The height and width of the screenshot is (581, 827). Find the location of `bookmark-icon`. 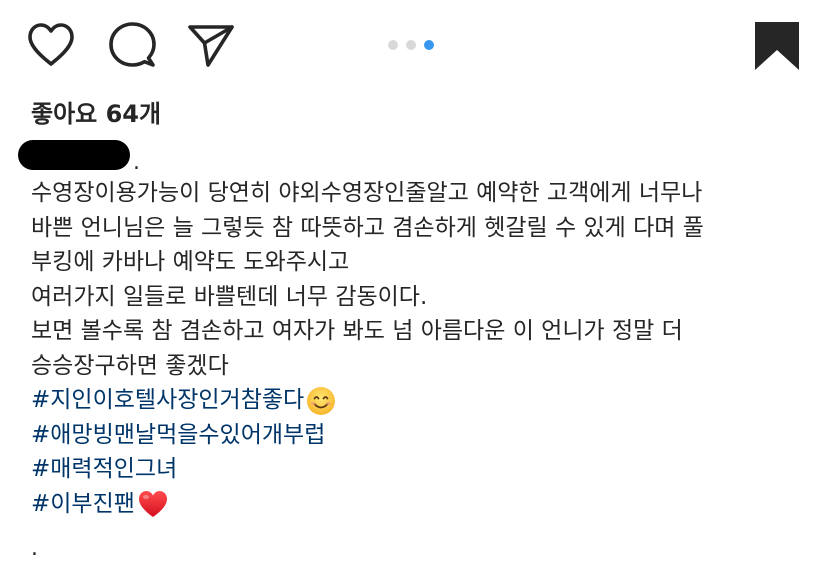

bookmark-icon is located at coordinates (777, 46).